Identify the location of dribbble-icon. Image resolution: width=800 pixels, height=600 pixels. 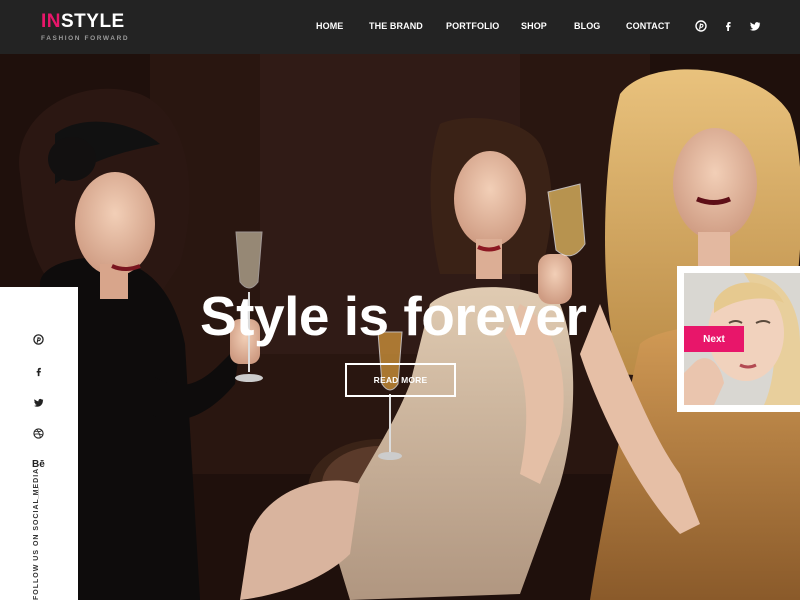
(38, 433).